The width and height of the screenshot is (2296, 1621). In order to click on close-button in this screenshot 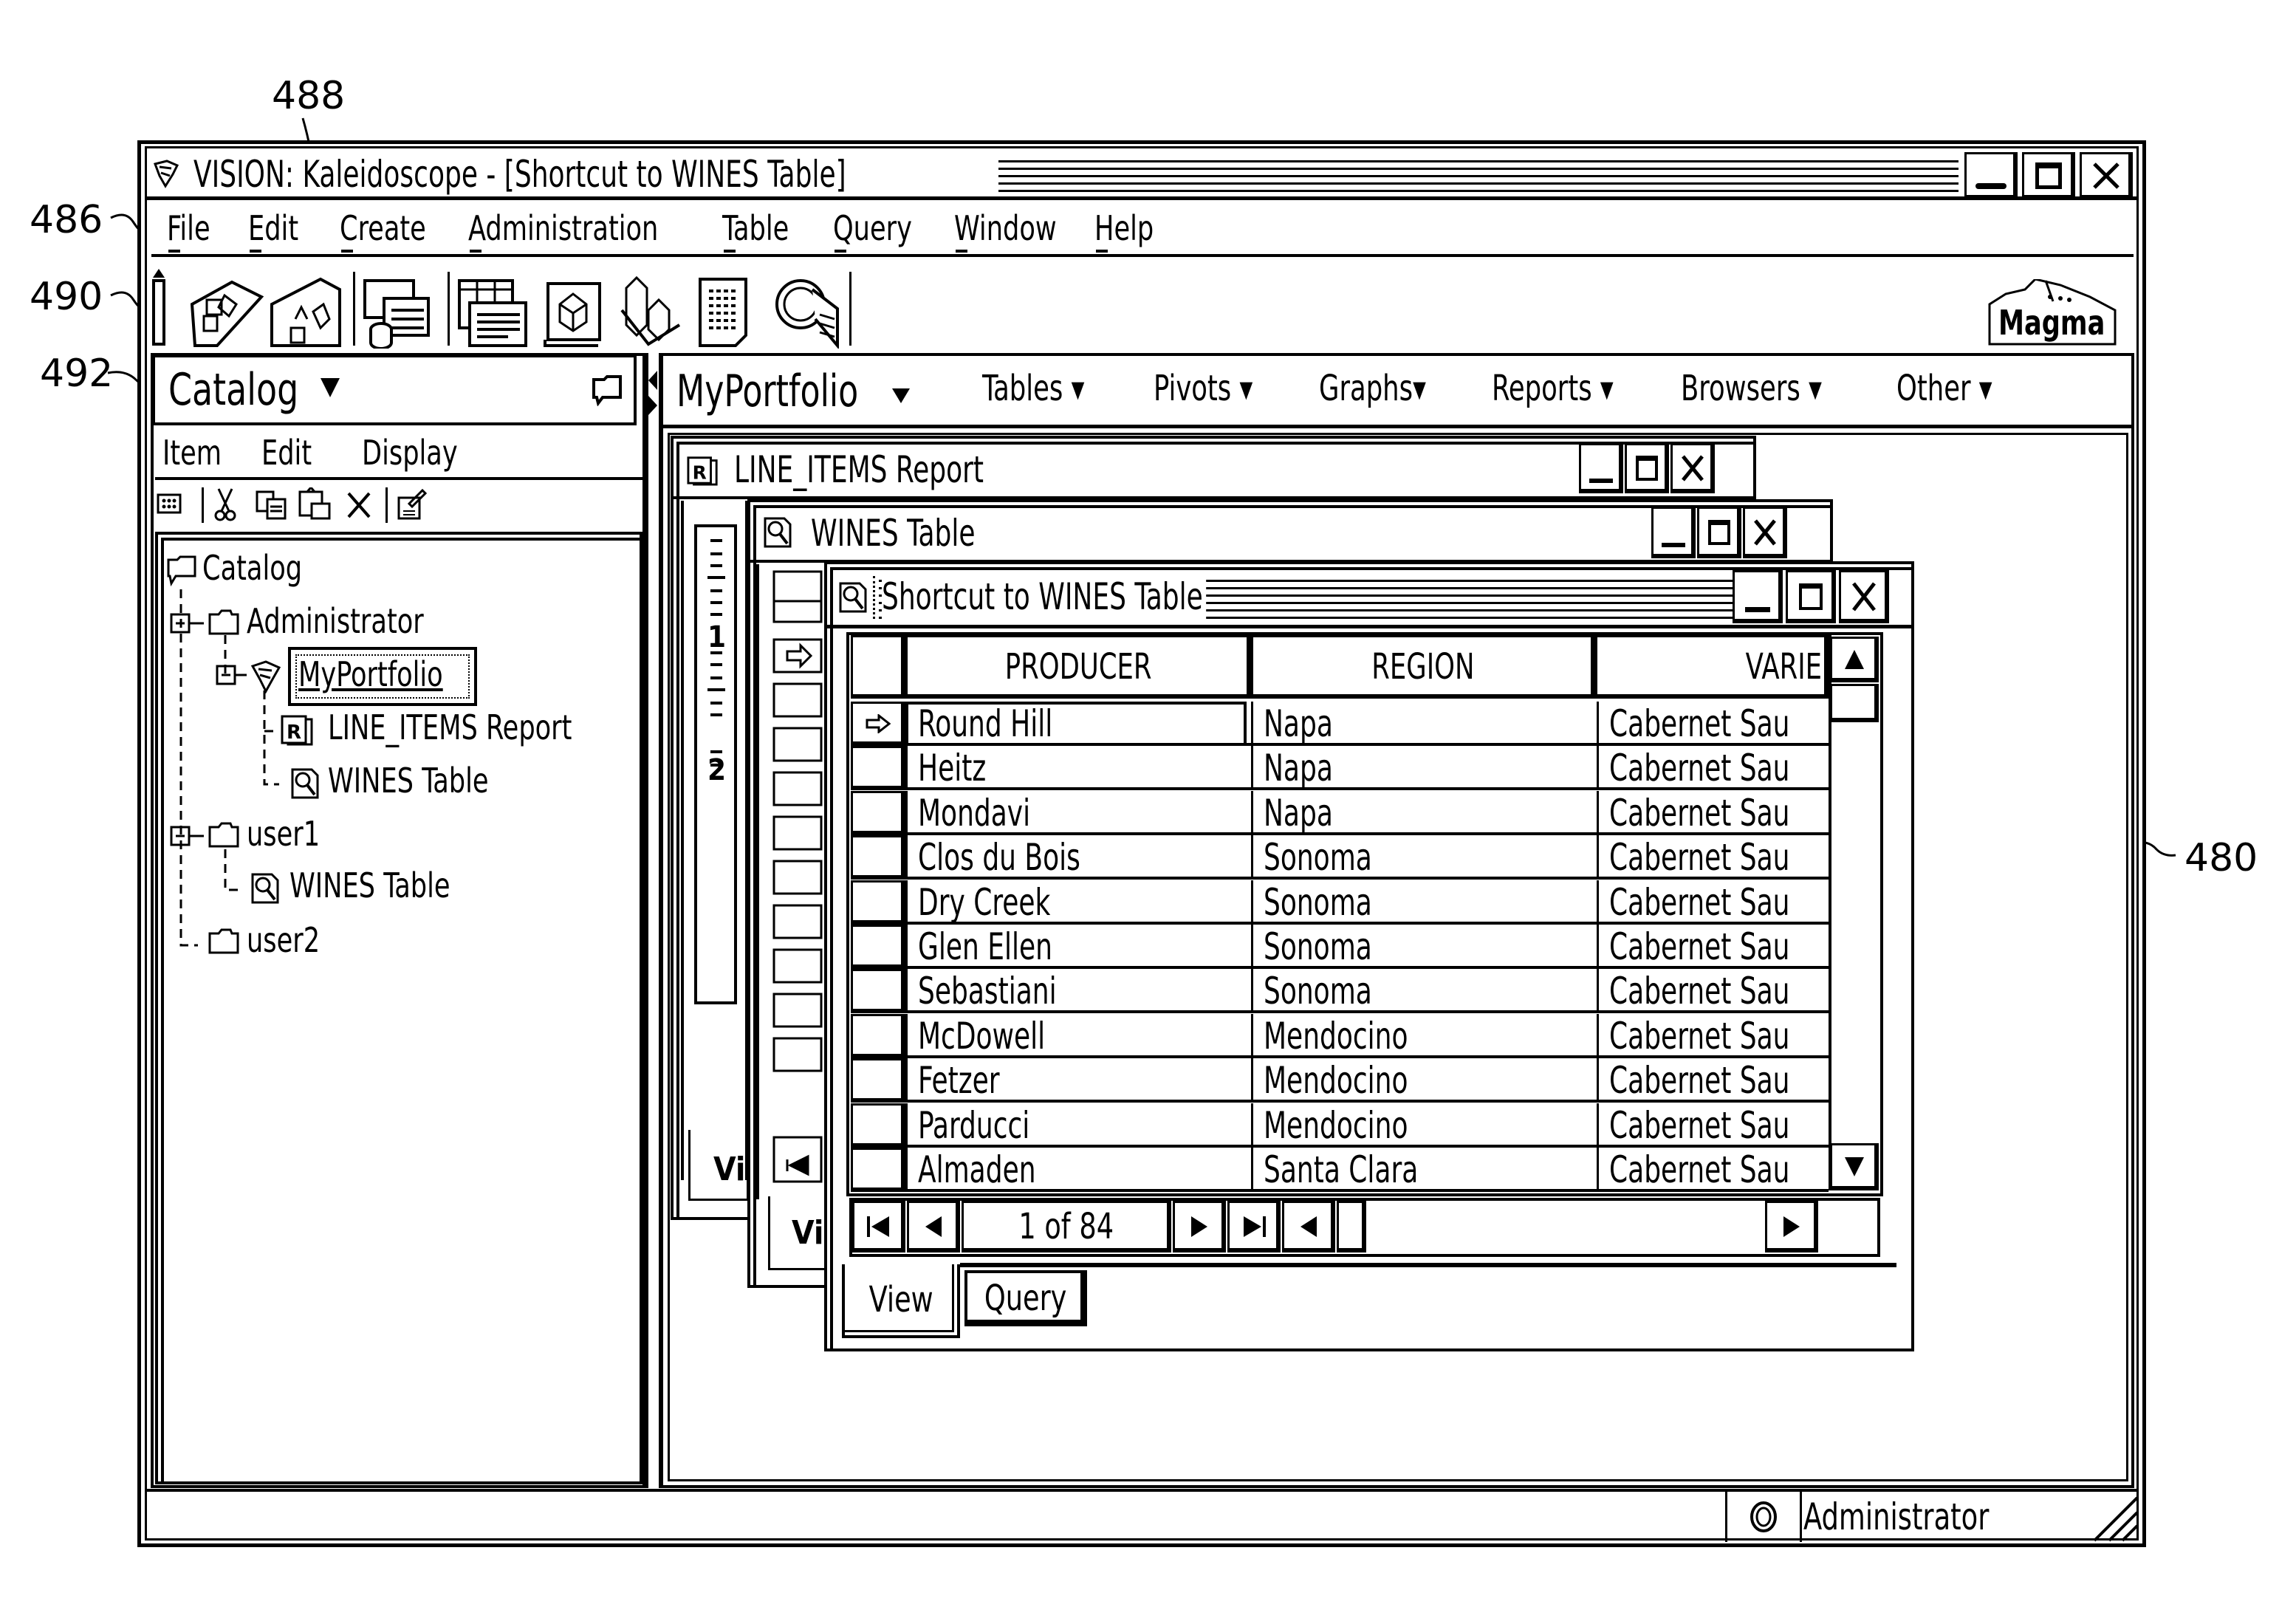, I will do `click(2106, 175)`.